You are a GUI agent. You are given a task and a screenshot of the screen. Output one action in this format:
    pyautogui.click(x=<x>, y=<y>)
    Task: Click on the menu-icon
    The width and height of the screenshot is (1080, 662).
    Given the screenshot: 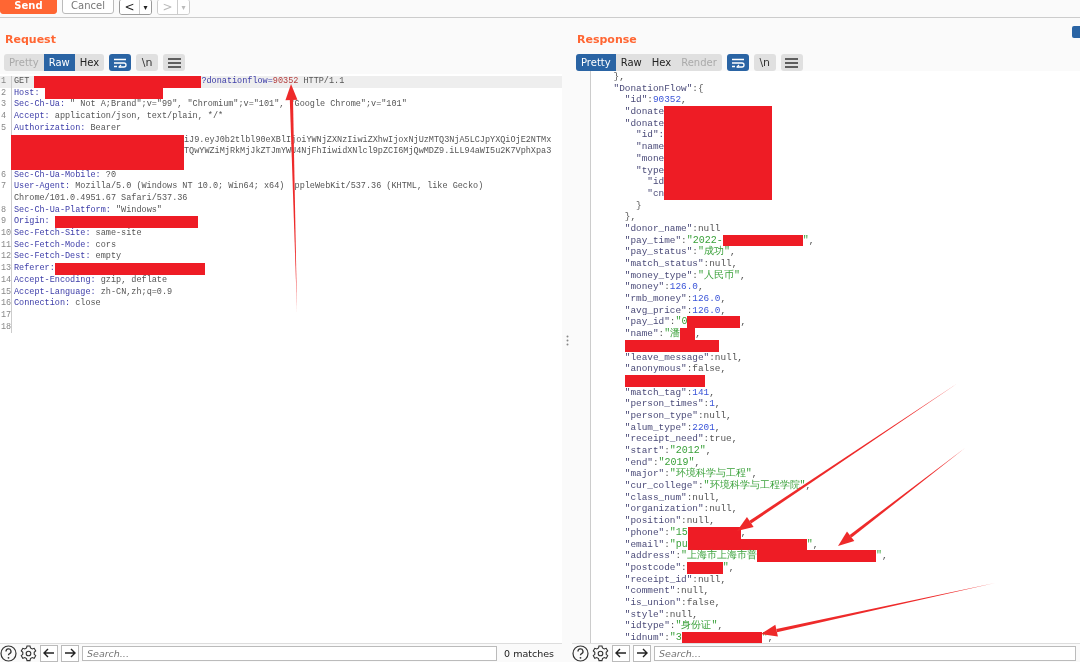 What is the action you would take?
    pyautogui.click(x=174, y=62)
    